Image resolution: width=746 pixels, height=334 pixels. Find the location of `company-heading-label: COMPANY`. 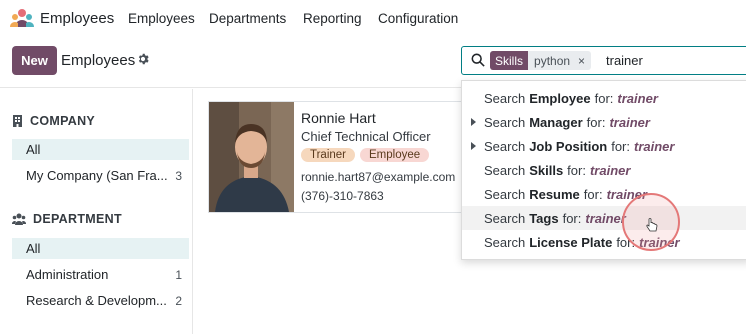

company-heading-label: COMPANY is located at coordinates (63, 121).